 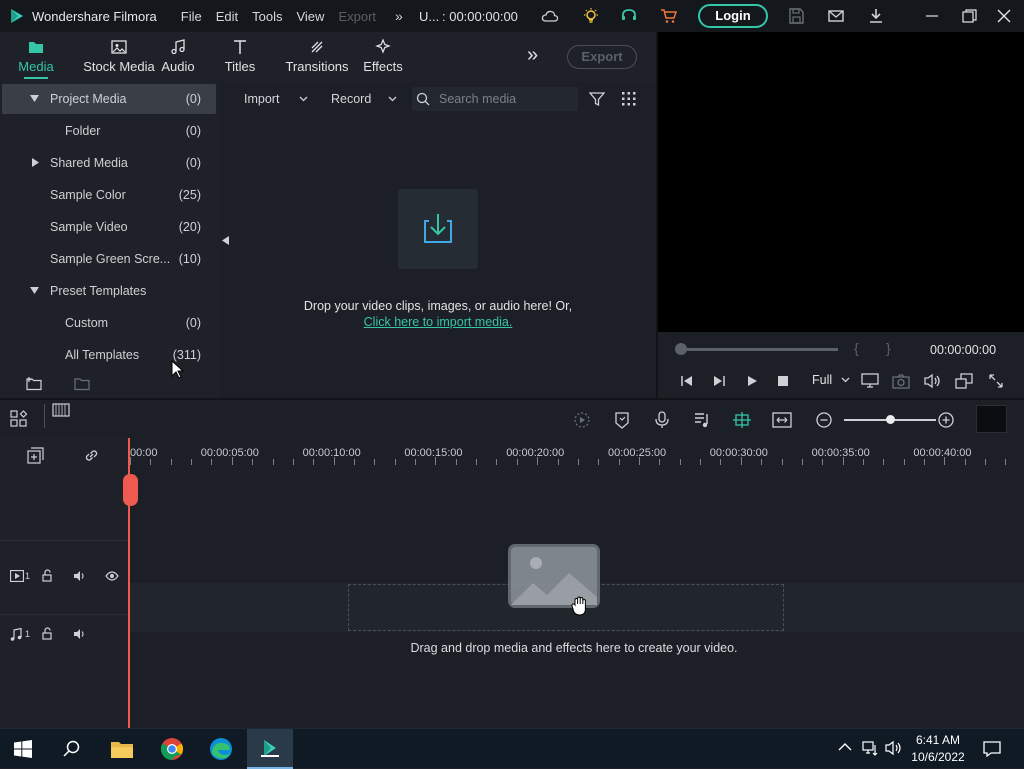 What do you see at coordinates (82, 384) in the screenshot?
I see `folder-outline-icon` at bounding box center [82, 384].